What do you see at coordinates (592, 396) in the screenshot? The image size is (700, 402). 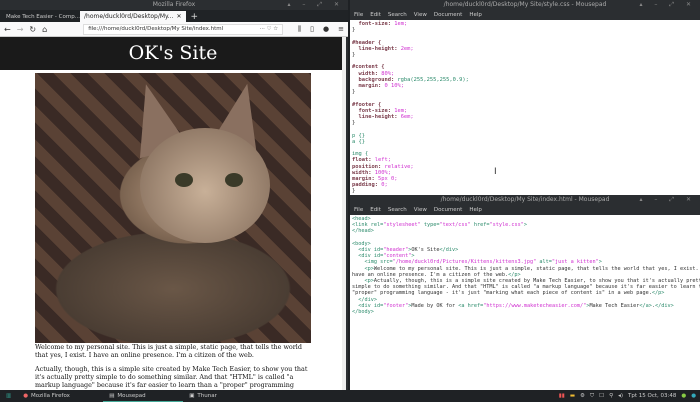 I see `shield-icon: ⛉` at bounding box center [592, 396].